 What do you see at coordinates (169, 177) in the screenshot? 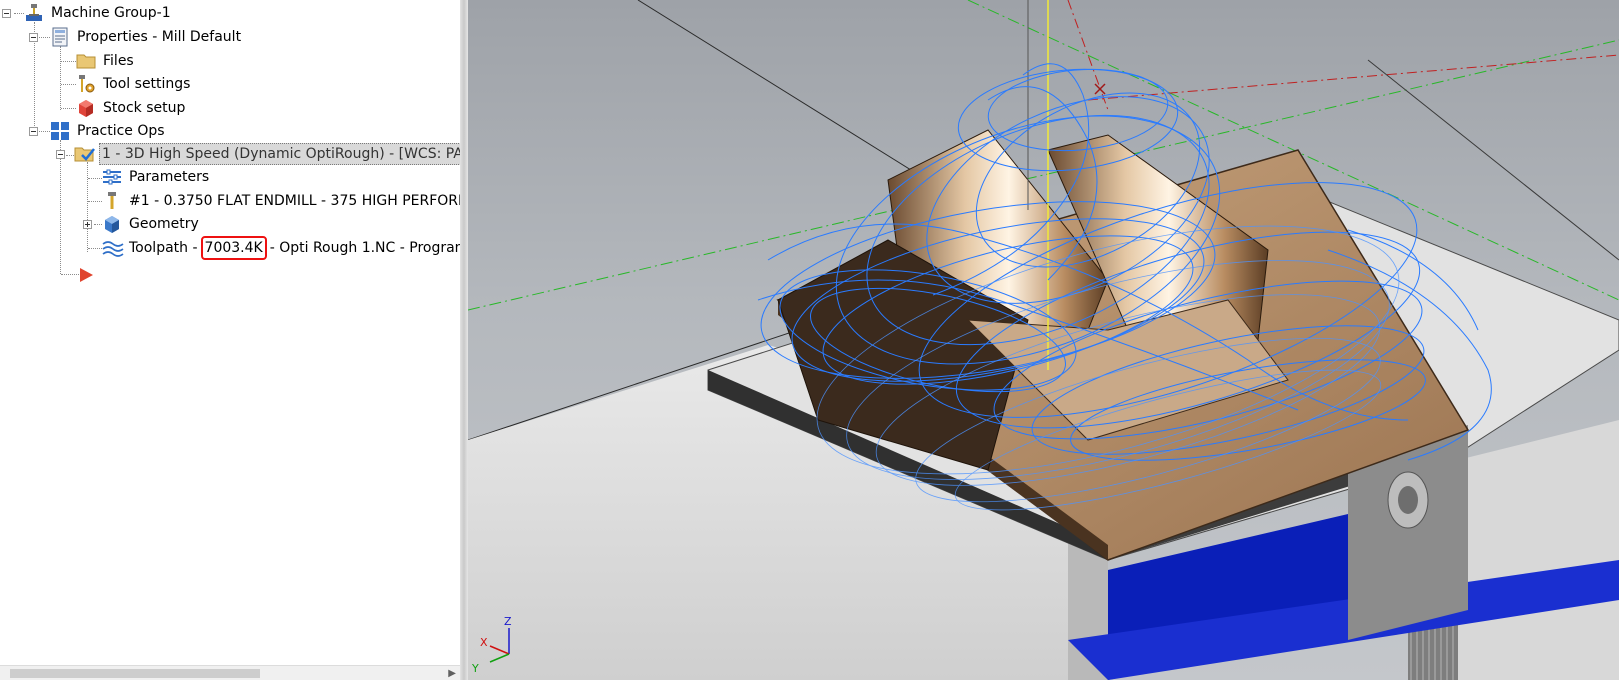
I see `parameters-label: Parameters` at bounding box center [169, 177].